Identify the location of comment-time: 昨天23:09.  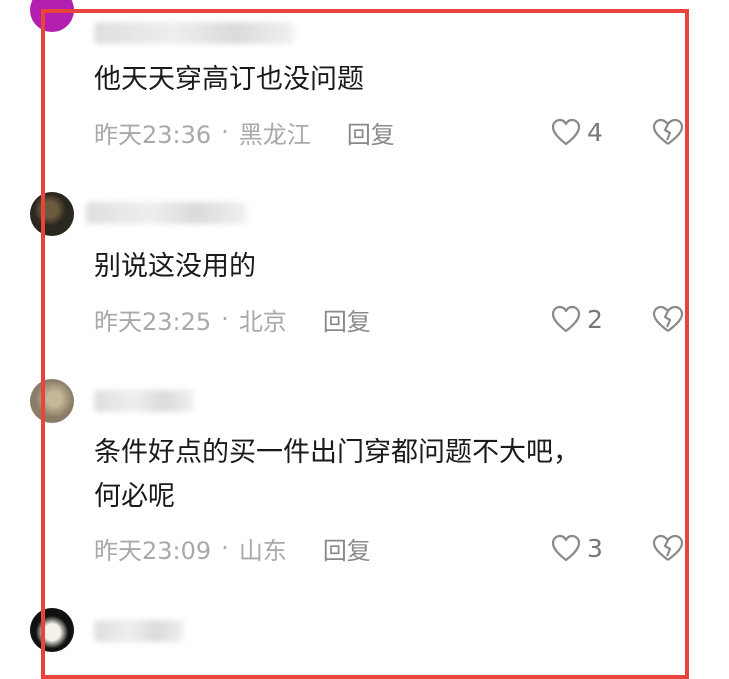
(153, 550).